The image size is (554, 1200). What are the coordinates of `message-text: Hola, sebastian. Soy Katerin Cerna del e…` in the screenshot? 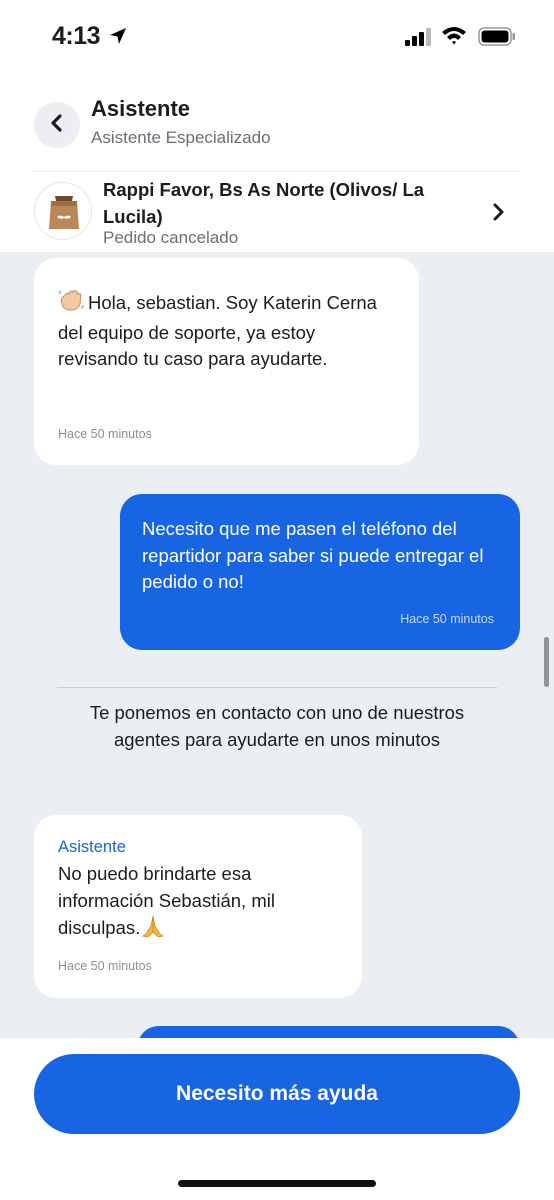 It's located at (217, 330).